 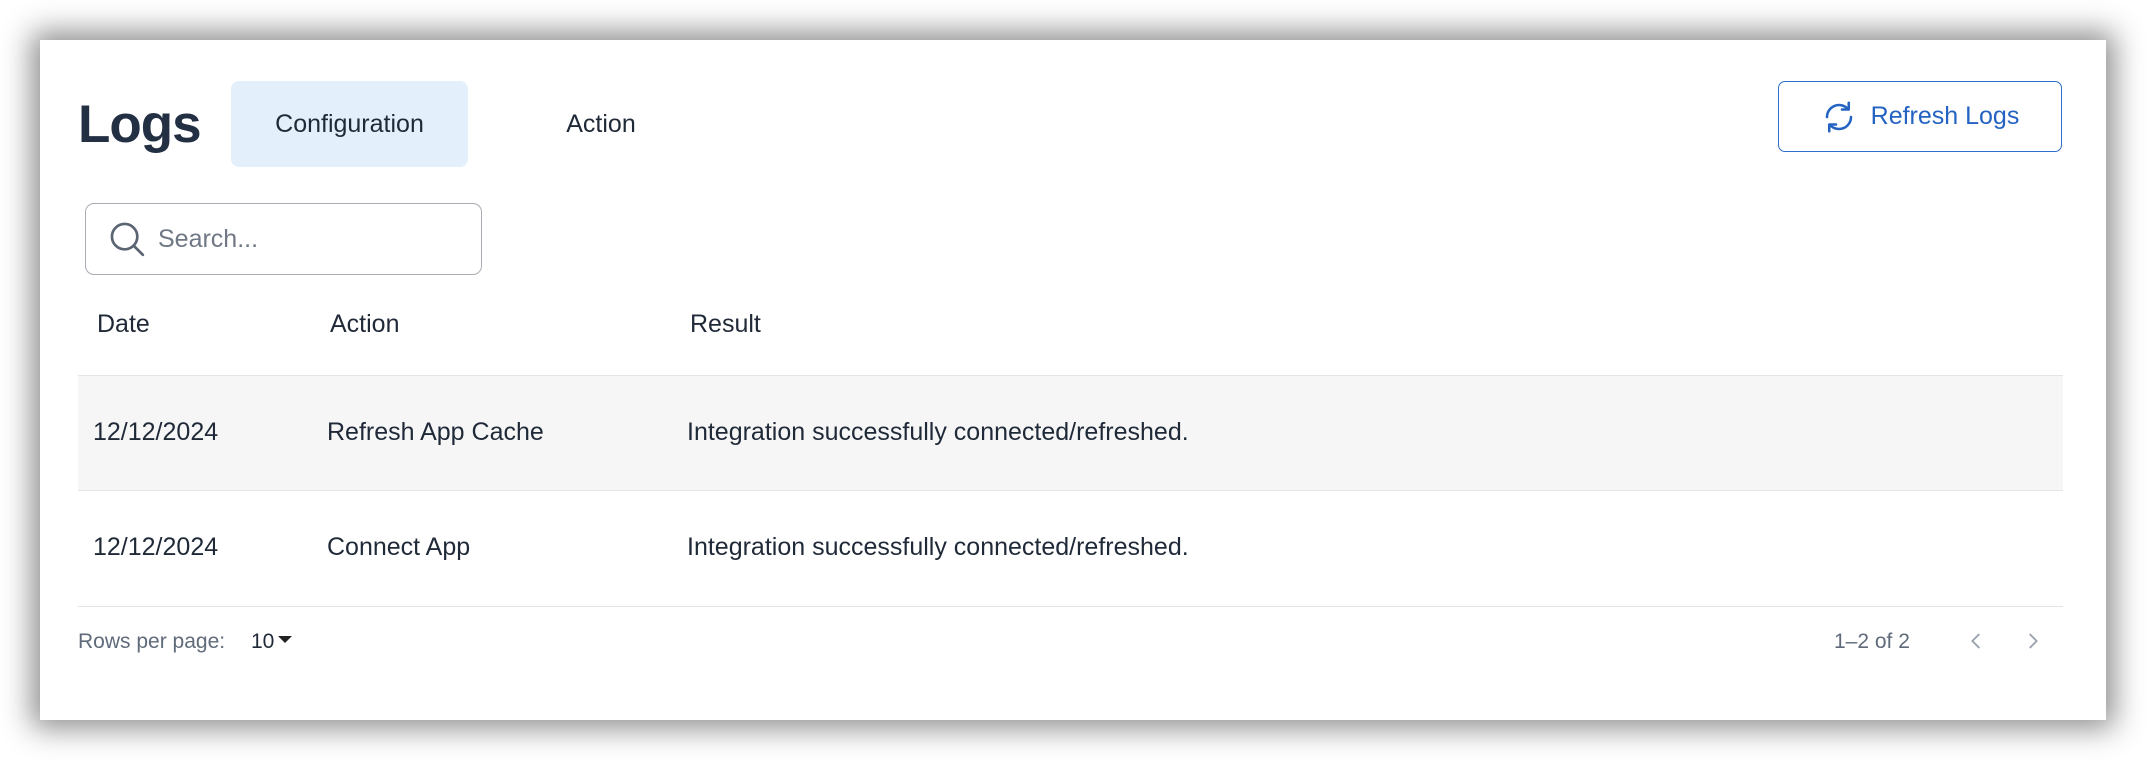 What do you see at coordinates (263, 641) in the screenshot?
I see `rows-per-page-value: 10` at bounding box center [263, 641].